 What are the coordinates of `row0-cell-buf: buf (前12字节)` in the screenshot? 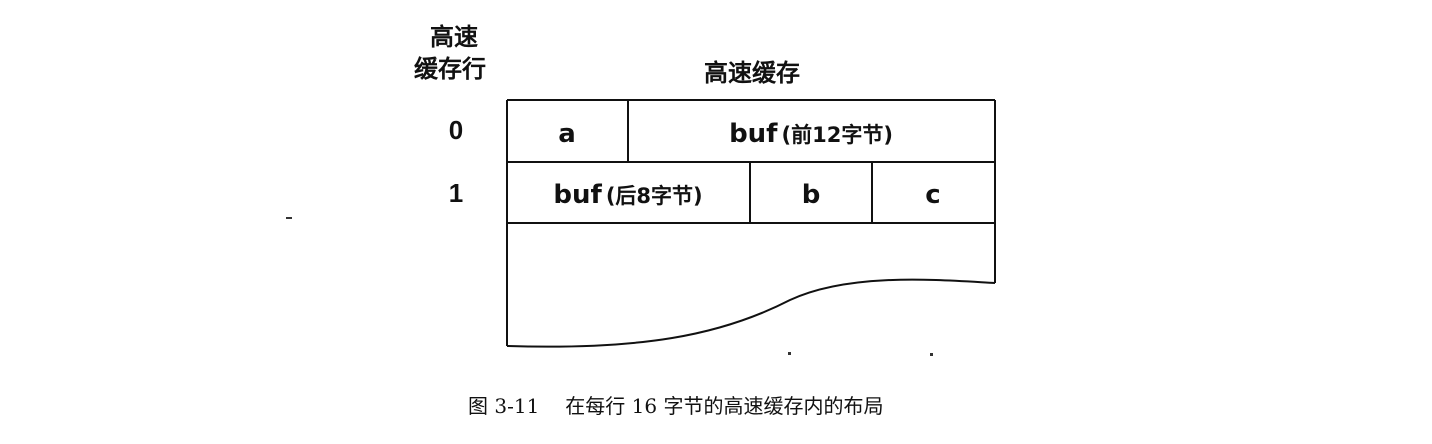 It's located at (811, 134).